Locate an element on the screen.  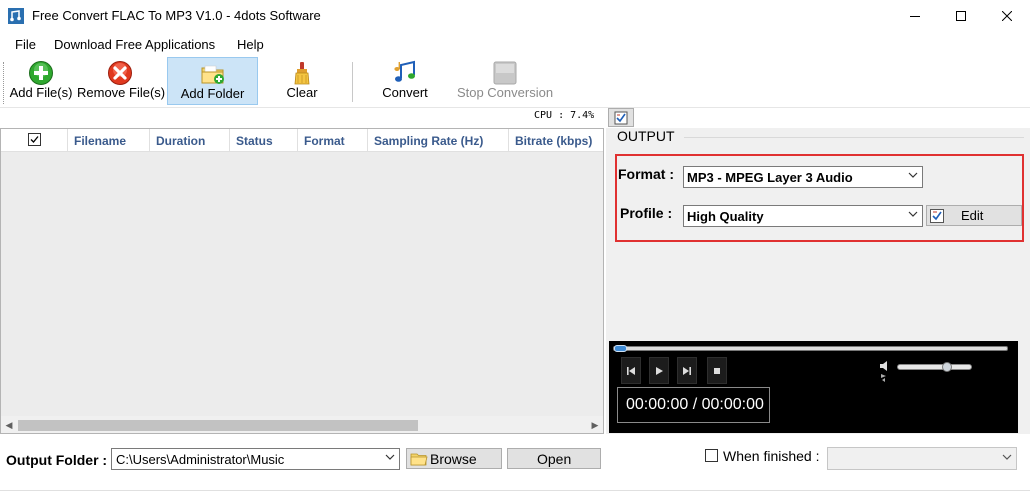
column-format: Format is located at coordinates (333, 140).